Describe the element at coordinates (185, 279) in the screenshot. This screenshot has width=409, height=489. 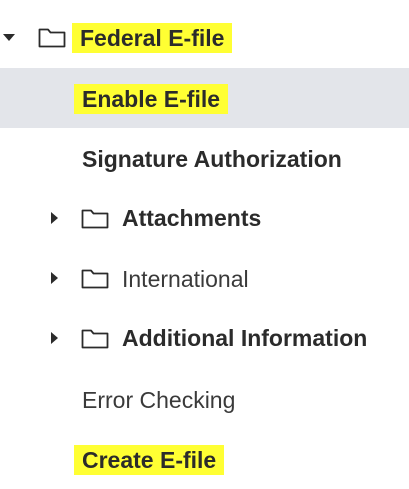
I see `tree-item-label: International` at that location.